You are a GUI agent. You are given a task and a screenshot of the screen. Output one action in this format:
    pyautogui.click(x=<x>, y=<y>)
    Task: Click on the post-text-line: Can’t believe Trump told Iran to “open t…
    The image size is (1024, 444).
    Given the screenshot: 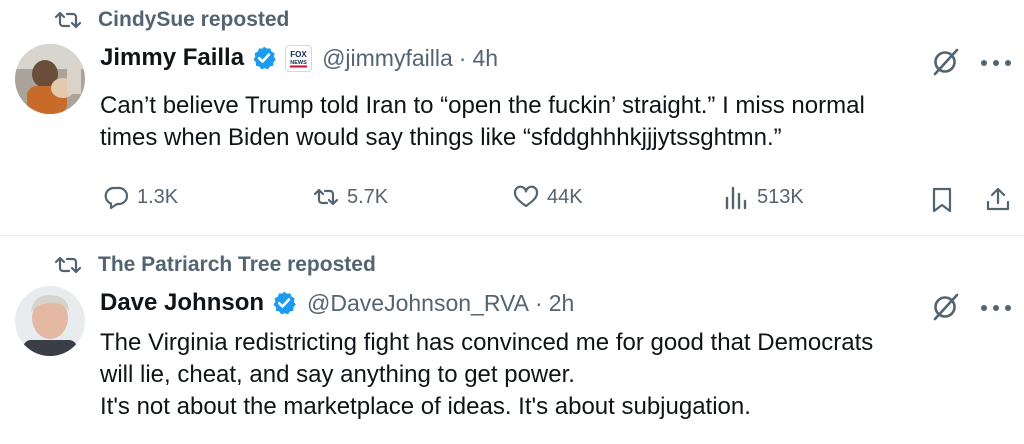 What is the action you would take?
    pyautogui.click(x=482, y=105)
    